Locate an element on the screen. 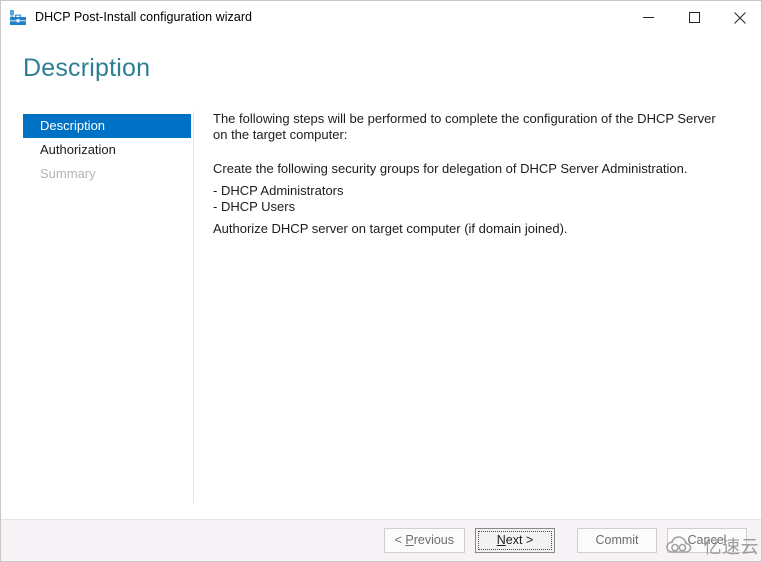  sidebar-item-description: Description is located at coordinates (107, 126).